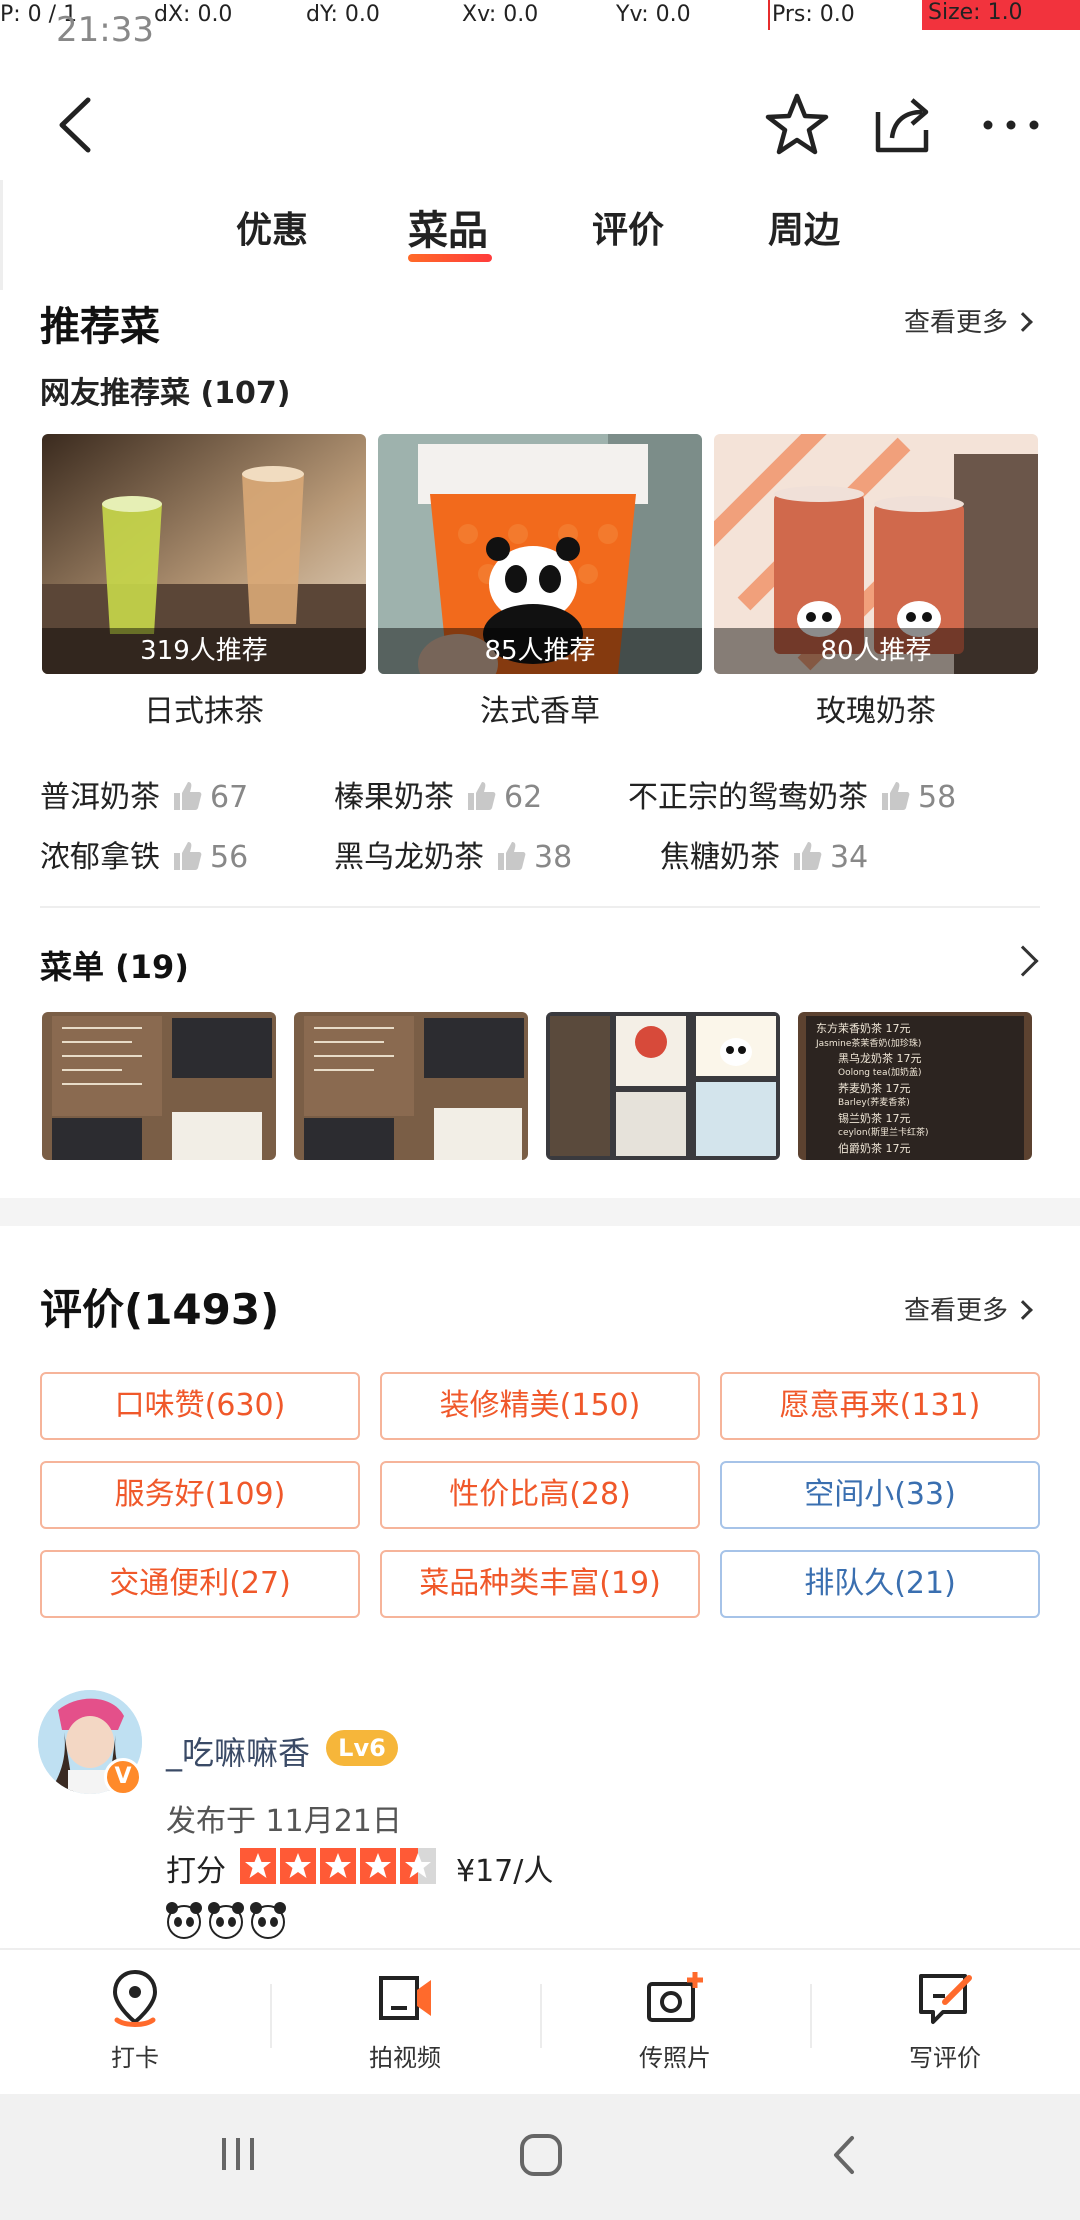 The width and height of the screenshot is (1080, 2220). I want to click on rating-stars, so click(338, 1866).